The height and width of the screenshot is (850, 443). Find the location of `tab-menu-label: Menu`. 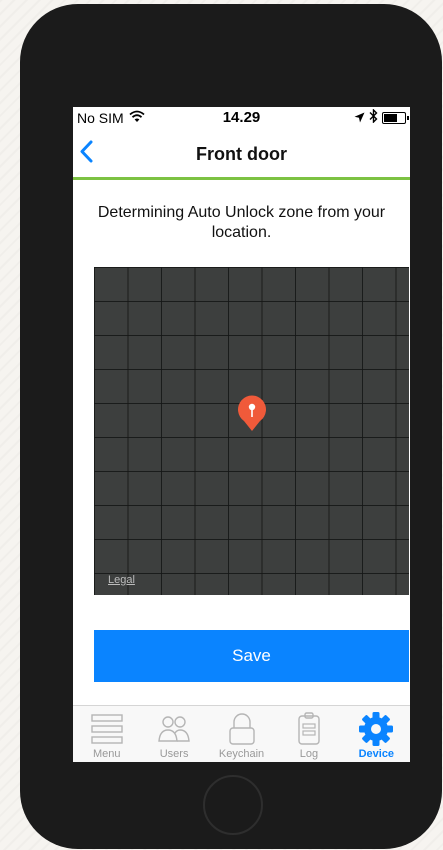

tab-menu-label: Menu is located at coordinates (106, 754).